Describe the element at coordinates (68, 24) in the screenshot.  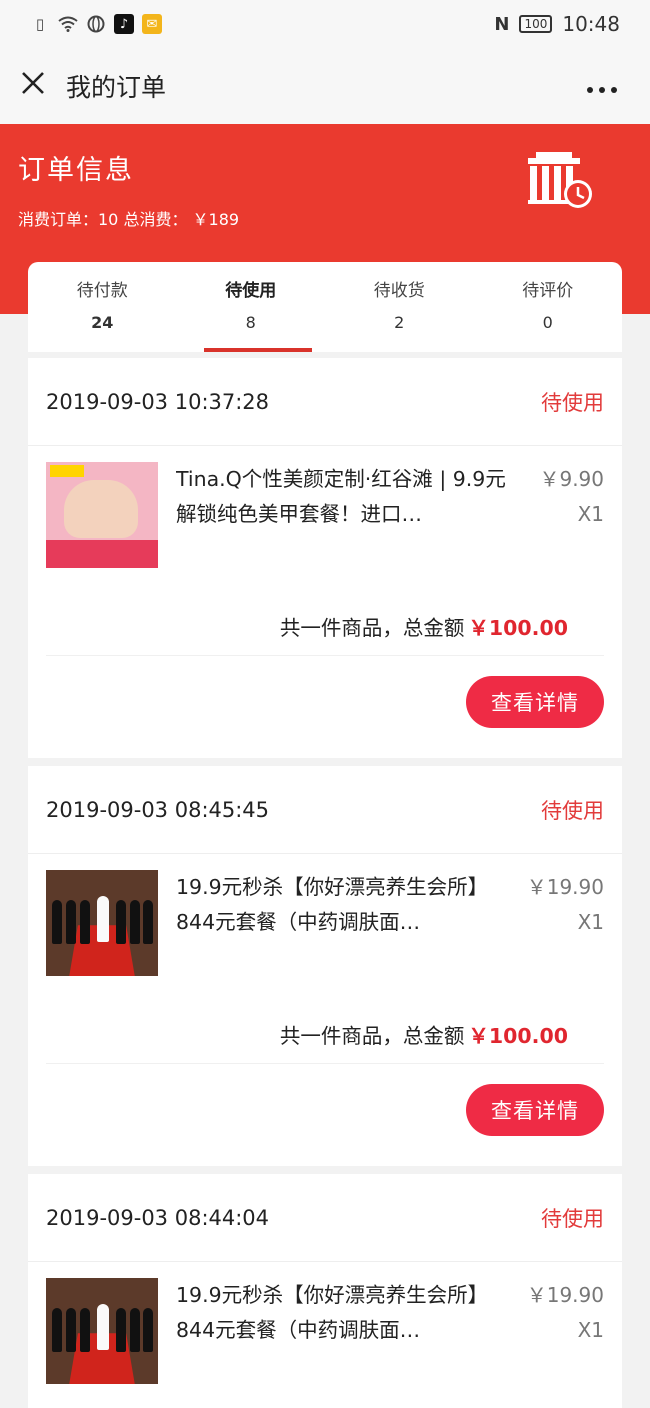
I see `wifi-icon` at that location.